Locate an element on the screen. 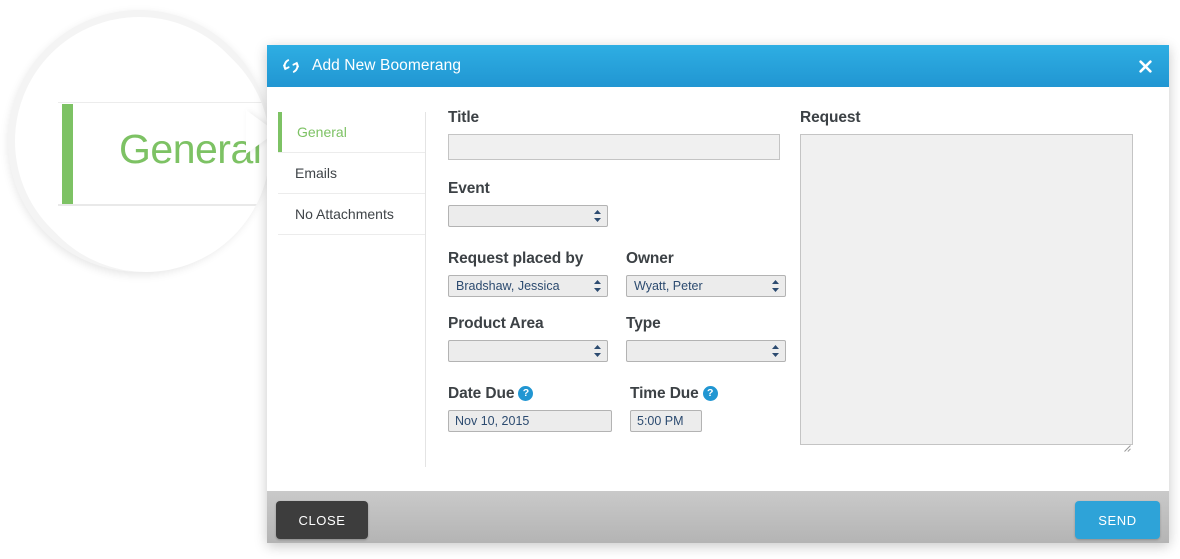 The width and height of the screenshot is (1180, 559). send-button: SEND is located at coordinates (1117, 520).